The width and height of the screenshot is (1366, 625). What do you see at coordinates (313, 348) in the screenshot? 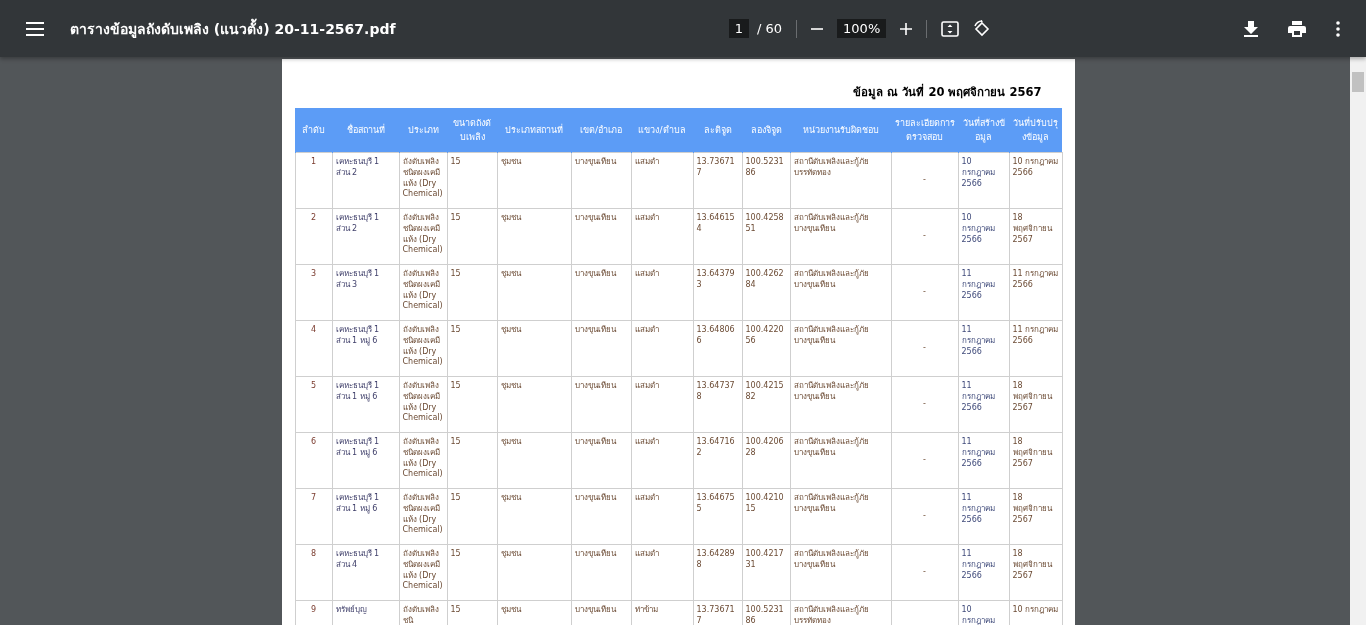
I see `table-cell: 4` at bounding box center [313, 348].